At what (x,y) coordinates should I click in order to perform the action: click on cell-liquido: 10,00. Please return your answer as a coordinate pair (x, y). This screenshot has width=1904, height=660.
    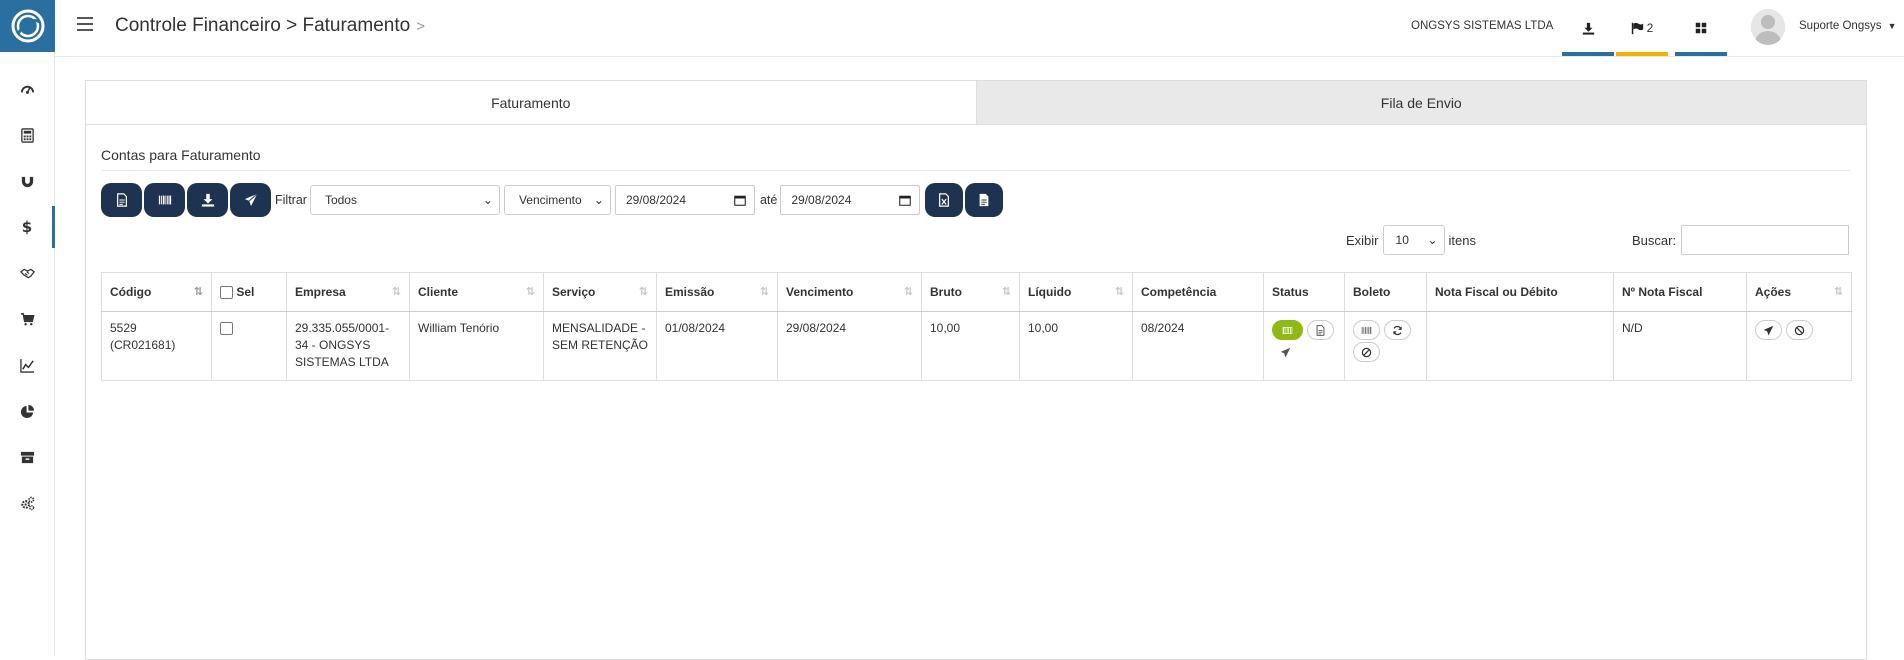
    Looking at the image, I should click on (1076, 346).